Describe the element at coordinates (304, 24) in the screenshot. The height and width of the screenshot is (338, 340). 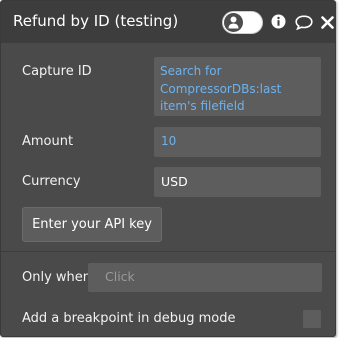
I see `comment-icon` at that location.